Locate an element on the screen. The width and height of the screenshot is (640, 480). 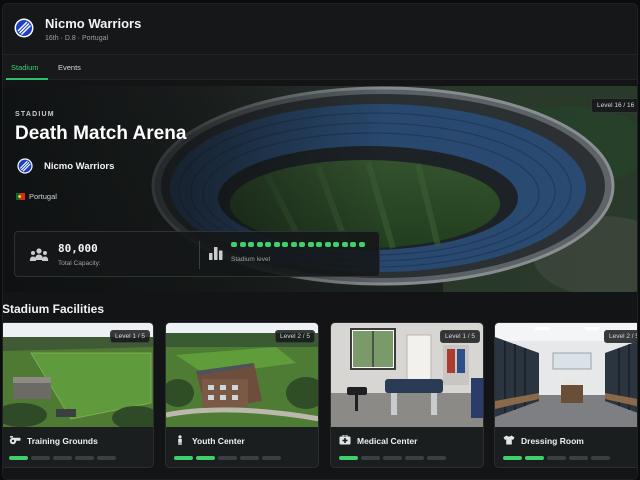
portugal-flag-icon is located at coordinates (20, 196).